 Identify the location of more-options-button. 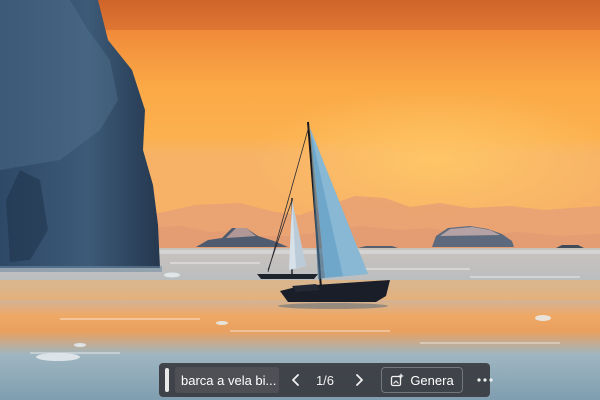
(485, 380).